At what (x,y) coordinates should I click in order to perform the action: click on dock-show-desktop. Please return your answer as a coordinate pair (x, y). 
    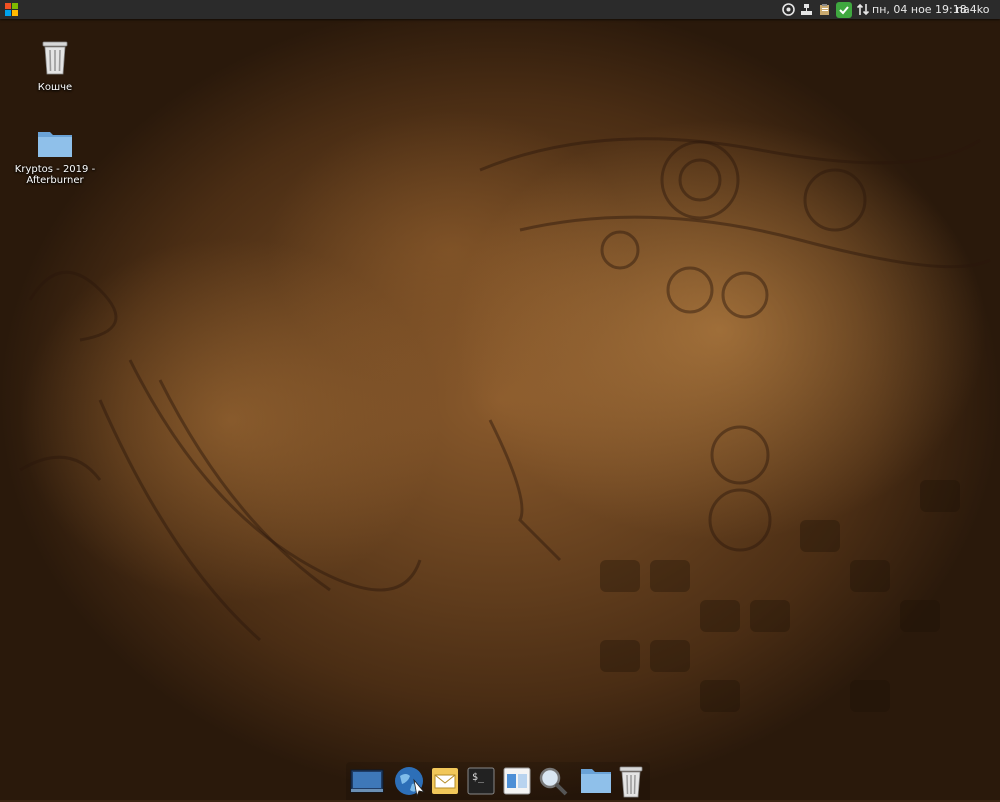
    Looking at the image, I should click on (367, 783).